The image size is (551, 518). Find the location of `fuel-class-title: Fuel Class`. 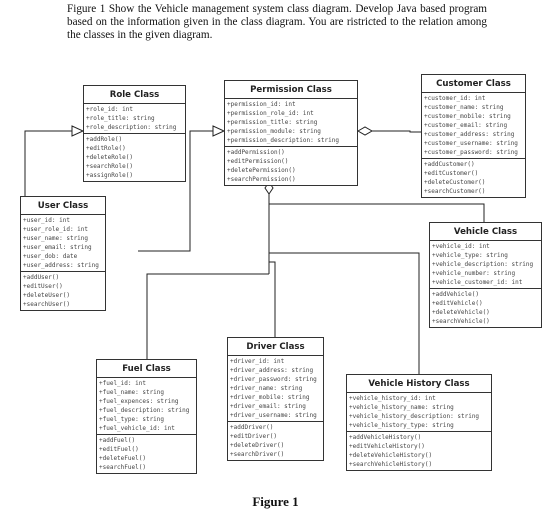

fuel-class-title: Fuel Class is located at coordinates (146, 369).